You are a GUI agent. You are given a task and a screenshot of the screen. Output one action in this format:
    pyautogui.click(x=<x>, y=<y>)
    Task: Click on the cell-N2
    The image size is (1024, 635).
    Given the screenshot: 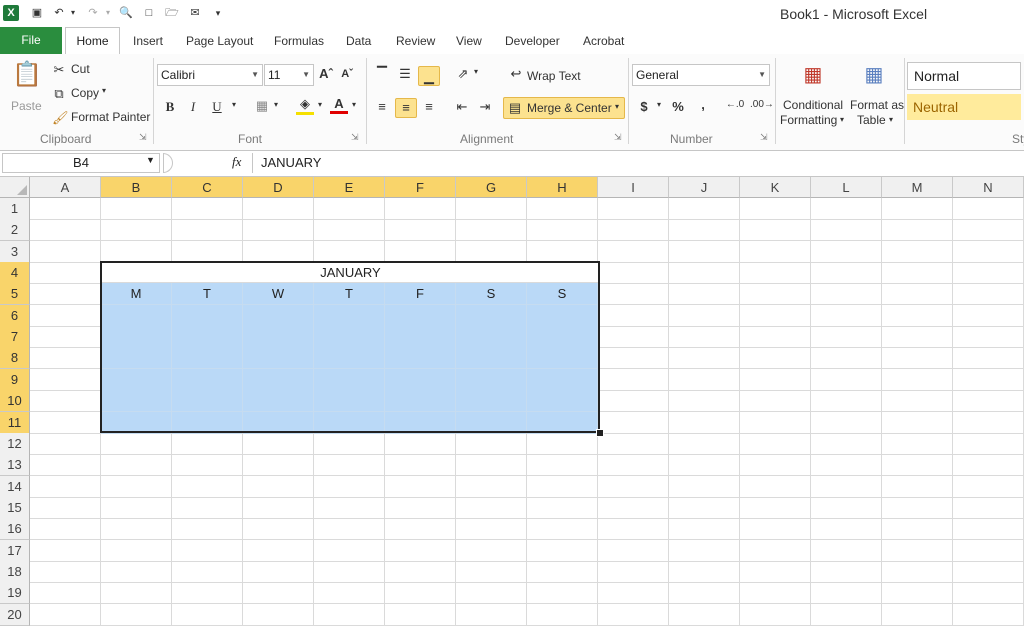 What is the action you would take?
    pyautogui.click(x=988, y=230)
    